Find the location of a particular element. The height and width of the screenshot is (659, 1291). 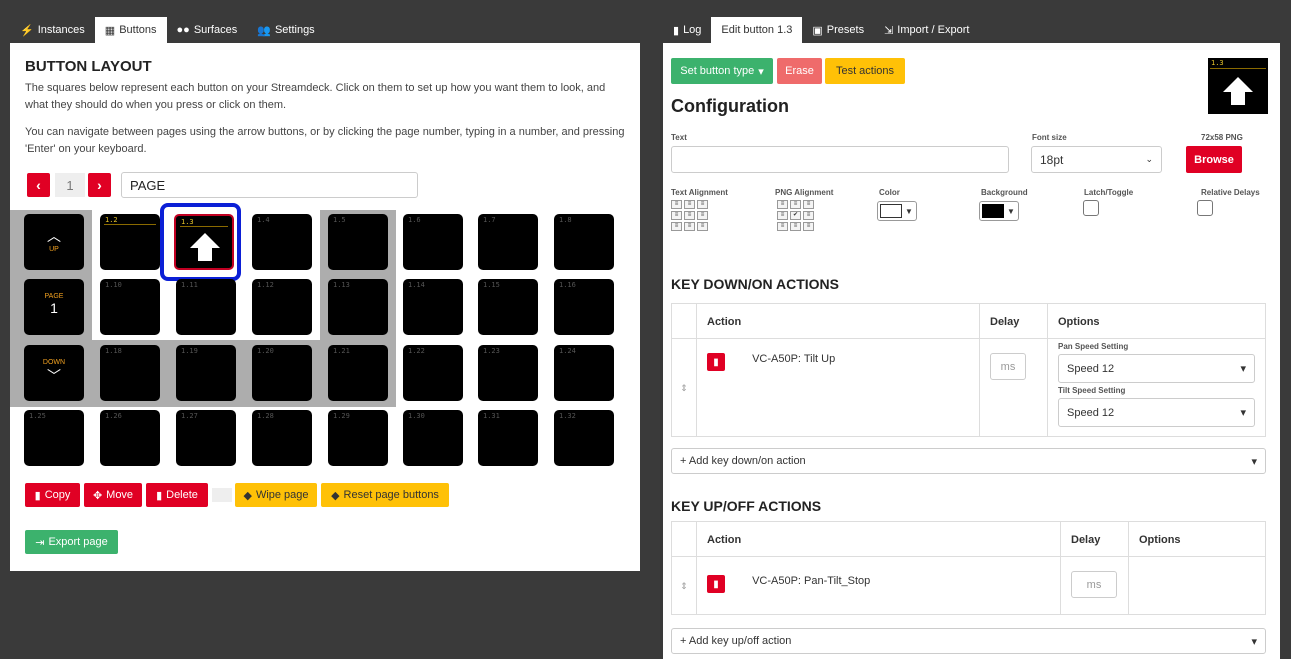

button-1-31: 1.31 is located at coordinates (508, 438).